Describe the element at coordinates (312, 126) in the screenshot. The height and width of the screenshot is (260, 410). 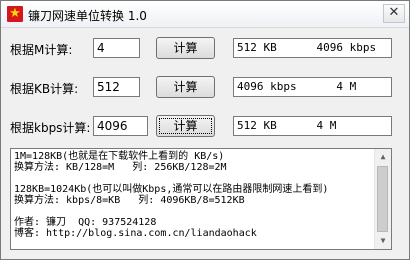
I see `result-by-kbps: 512 KB 4 M` at that location.